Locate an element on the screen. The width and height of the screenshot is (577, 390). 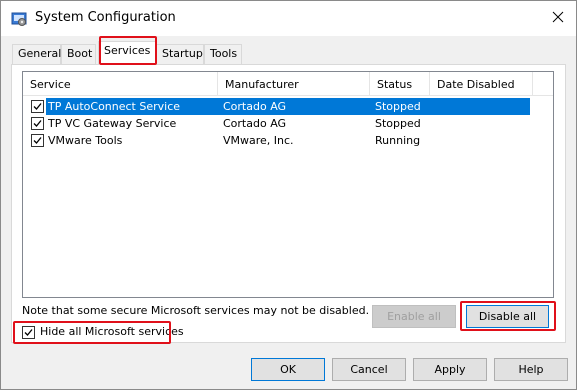
close-button is located at coordinates (558, 18).